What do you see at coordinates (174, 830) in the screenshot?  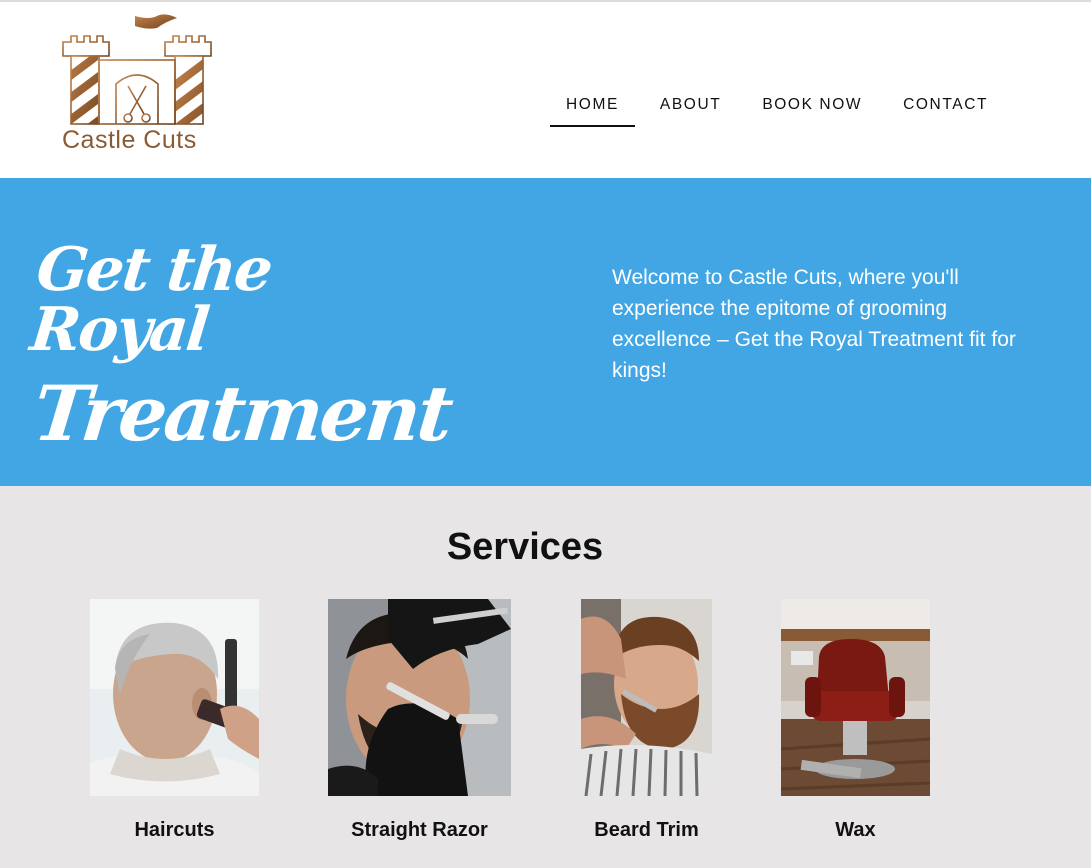 I see `service-label-haircuts: Haircuts` at bounding box center [174, 830].